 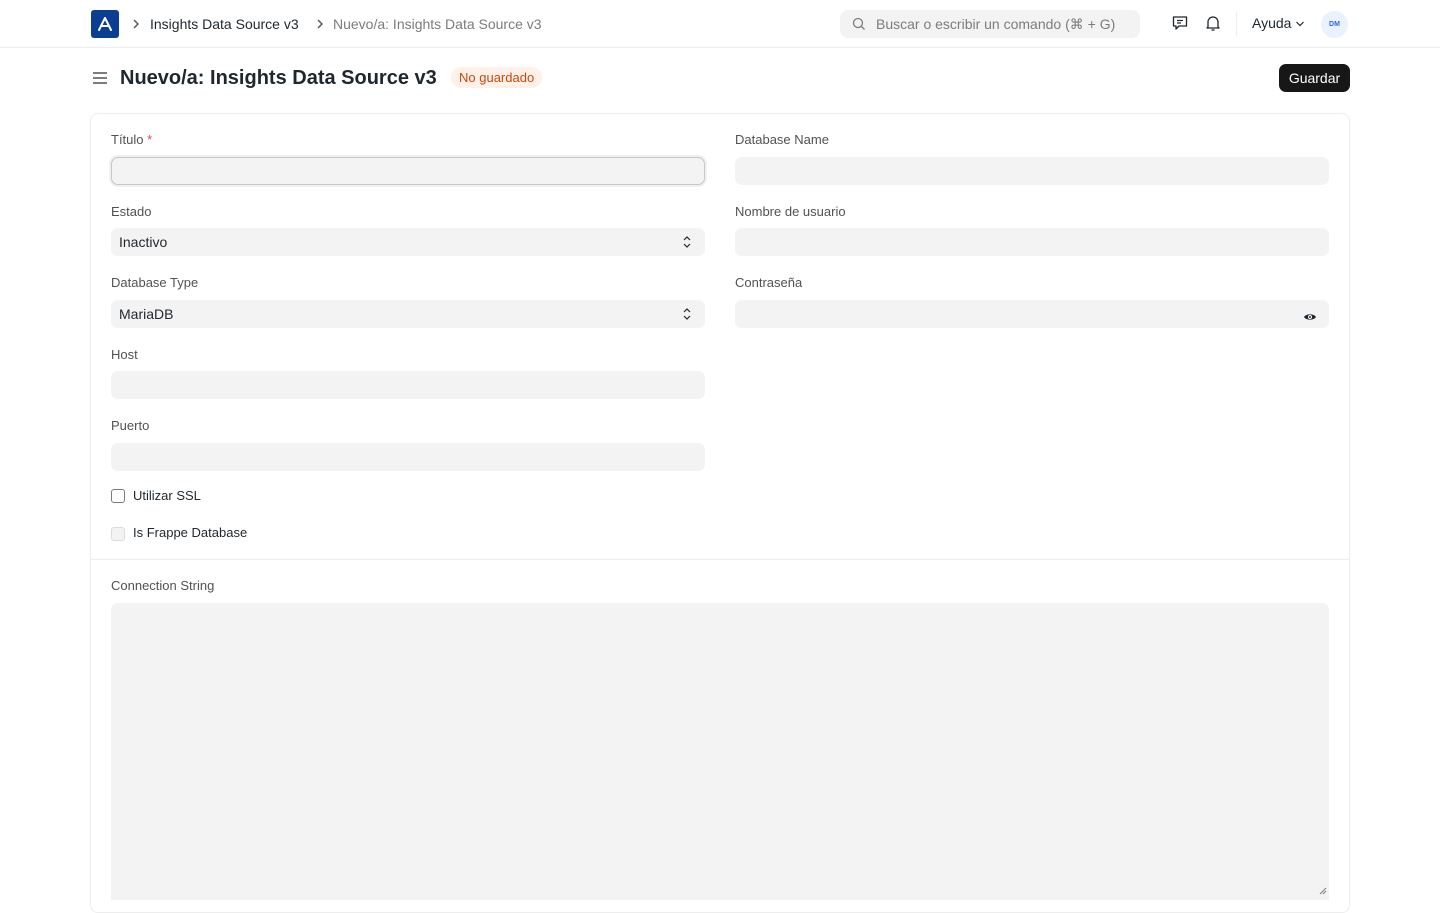 What do you see at coordinates (132, 139) in the screenshot?
I see `title-label: Título *` at bounding box center [132, 139].